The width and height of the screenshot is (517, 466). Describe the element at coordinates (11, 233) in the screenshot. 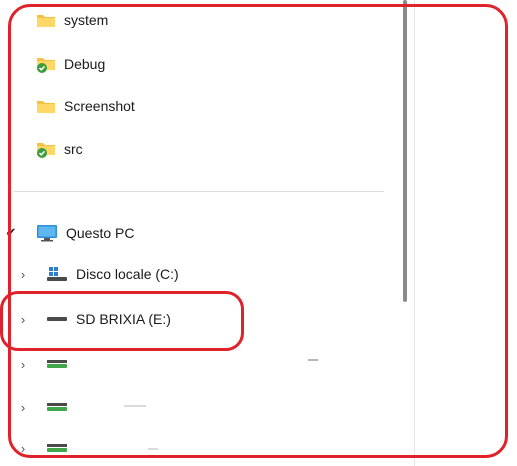

I see `expanded-check-icon: ✔` at that location.